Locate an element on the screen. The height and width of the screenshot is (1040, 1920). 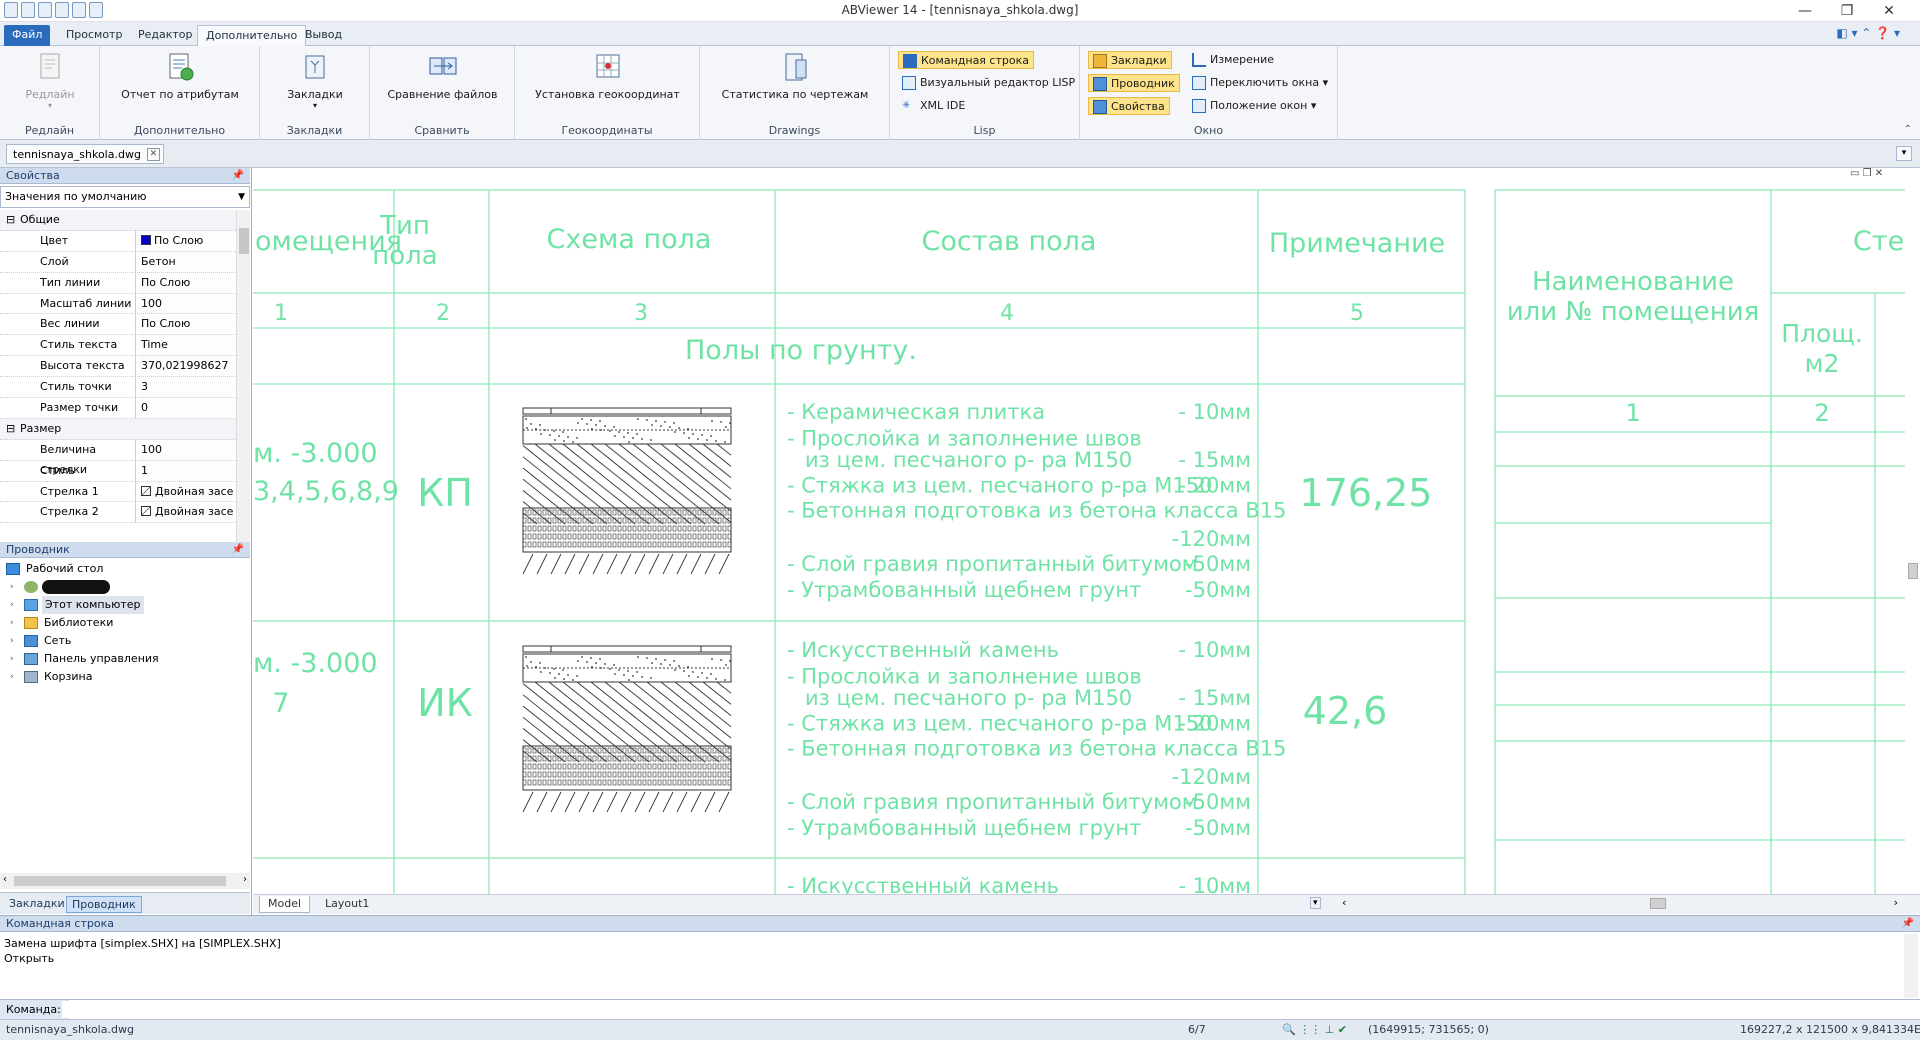
property-category: Размер is located at coordinates (118, 429).